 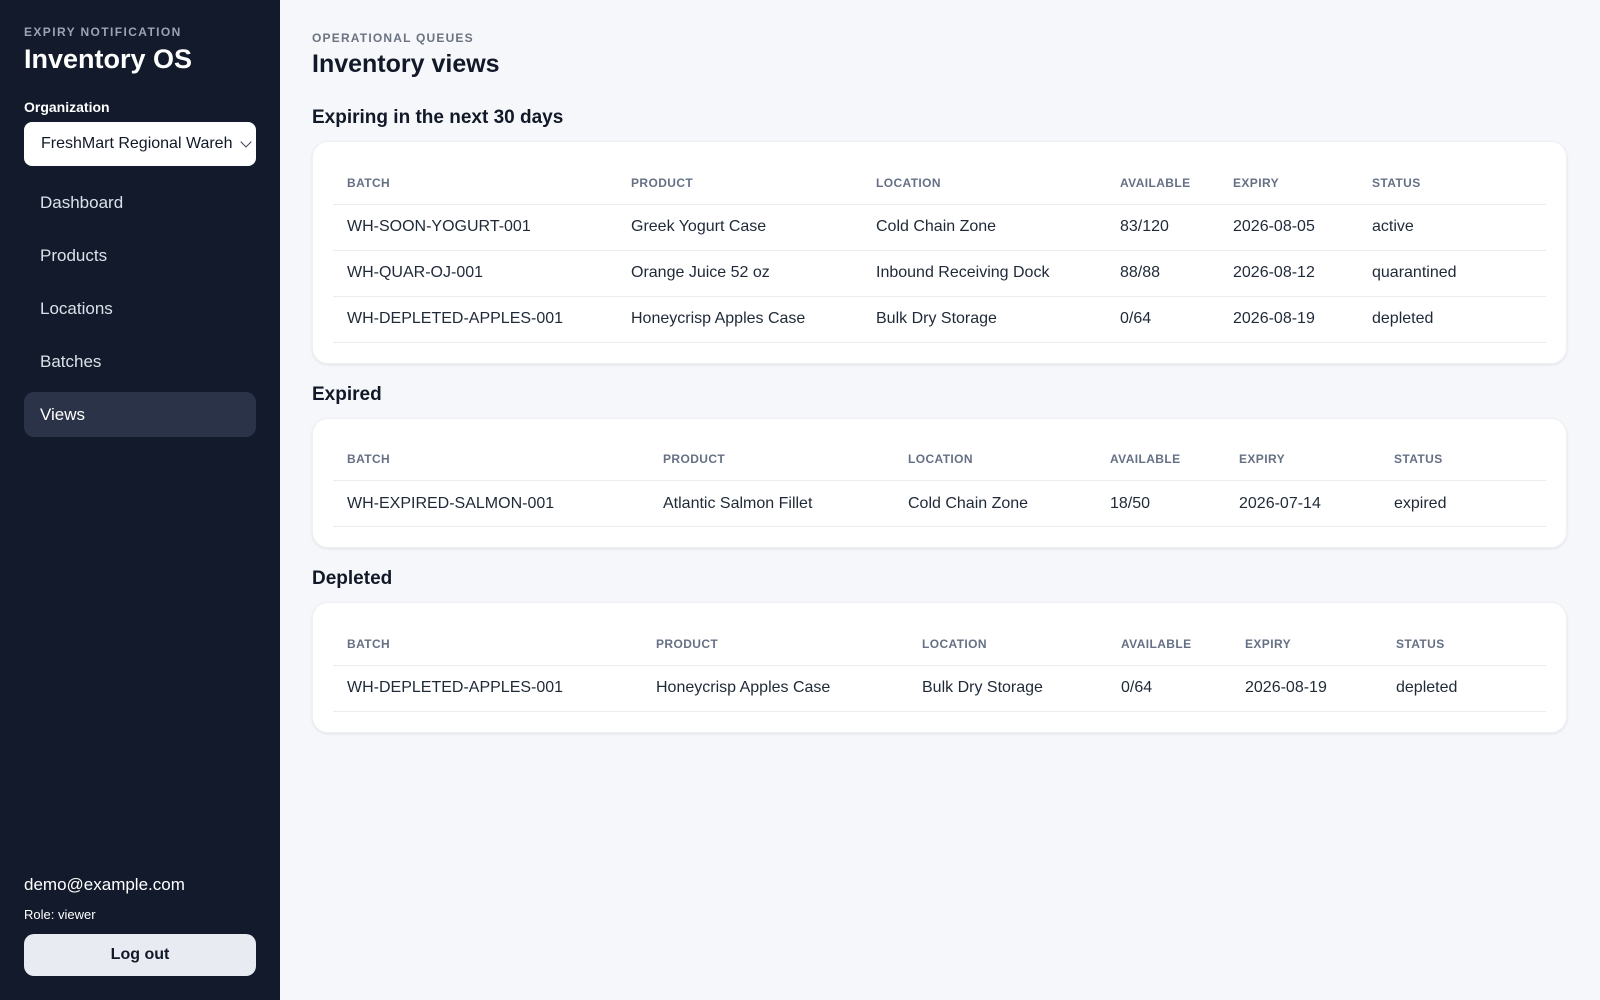 What do you see at coordinates (140, 414) in the screenshot?
I see `sidebar-item-views: Views` at bounding box center [140, 414].